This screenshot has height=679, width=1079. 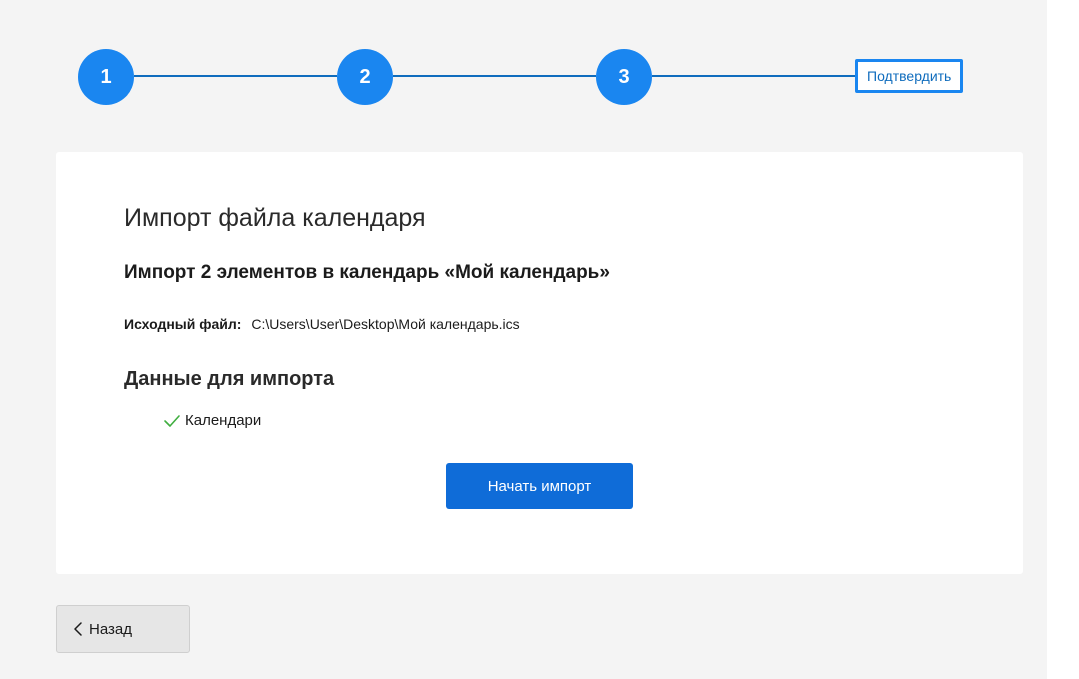 I want to click on back-button: Назад, so click(x=123, y=629).